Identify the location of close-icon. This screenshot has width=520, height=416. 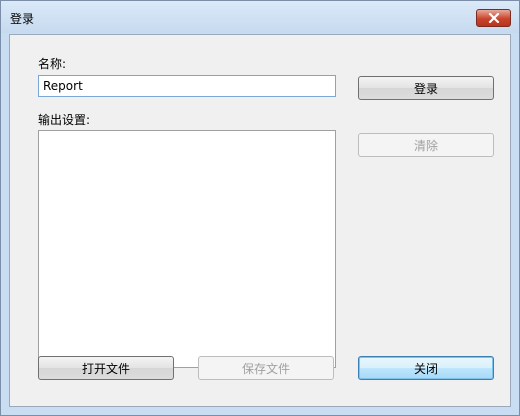
(493, 18).